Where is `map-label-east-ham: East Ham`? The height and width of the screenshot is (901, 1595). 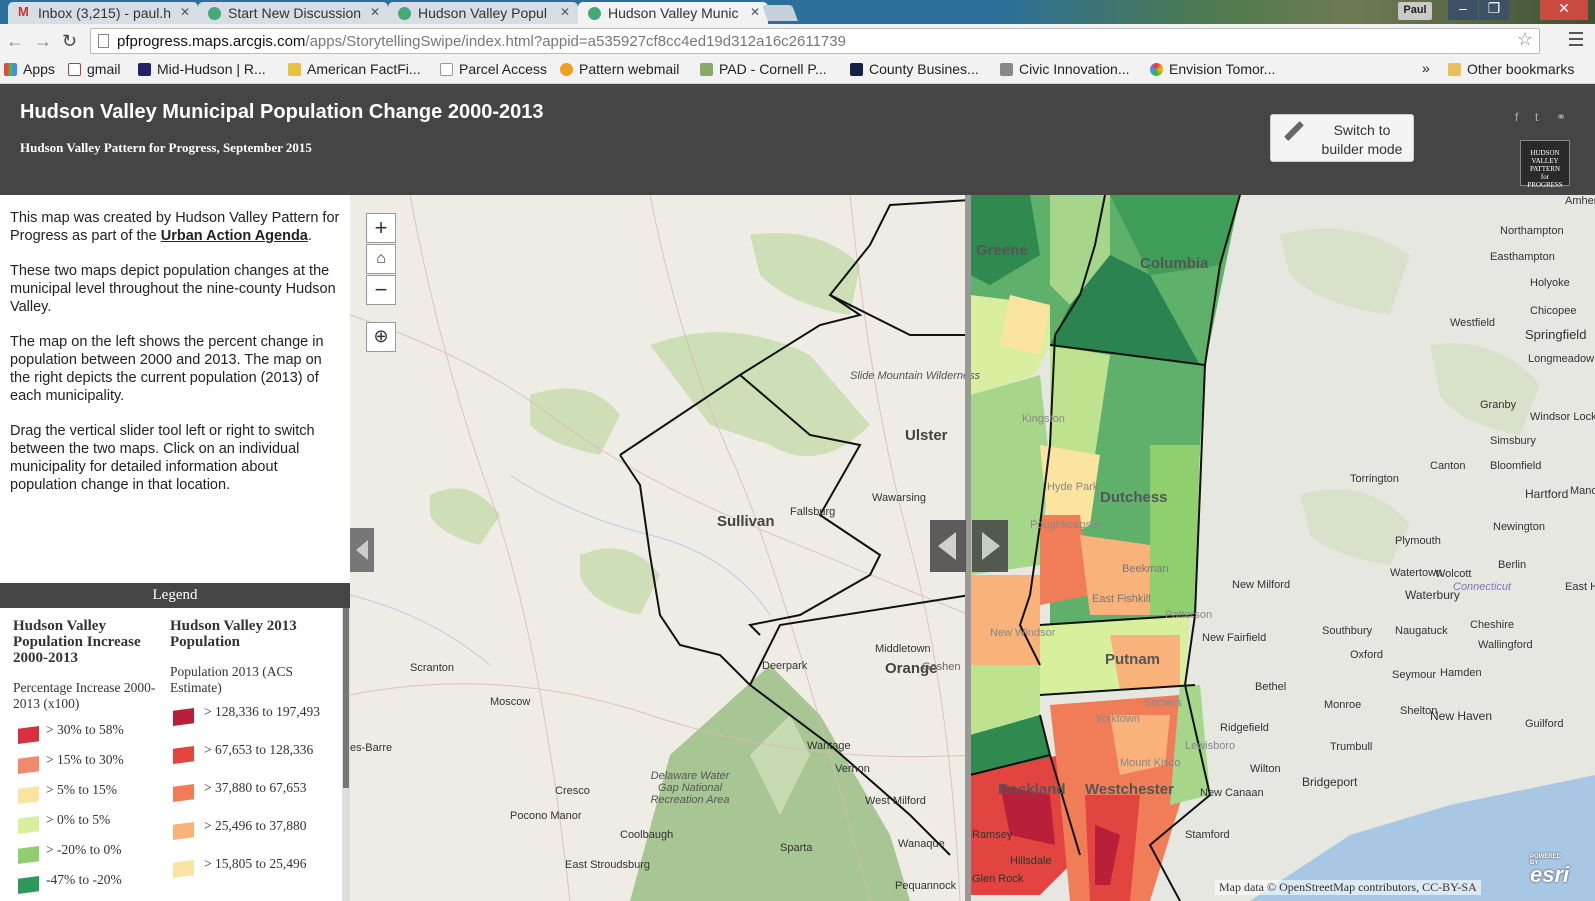 map-label-east-ham: East Ham is located at coordinates (1580, 587).